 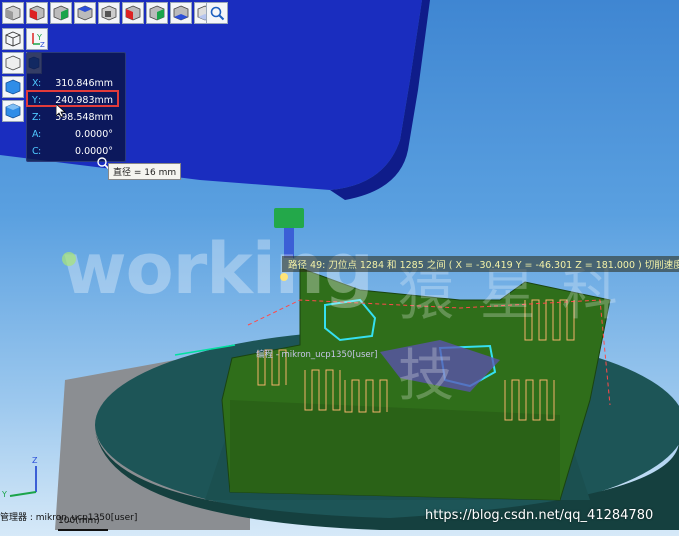 I want to click on top-view-icon, so click(x=85, y=13).